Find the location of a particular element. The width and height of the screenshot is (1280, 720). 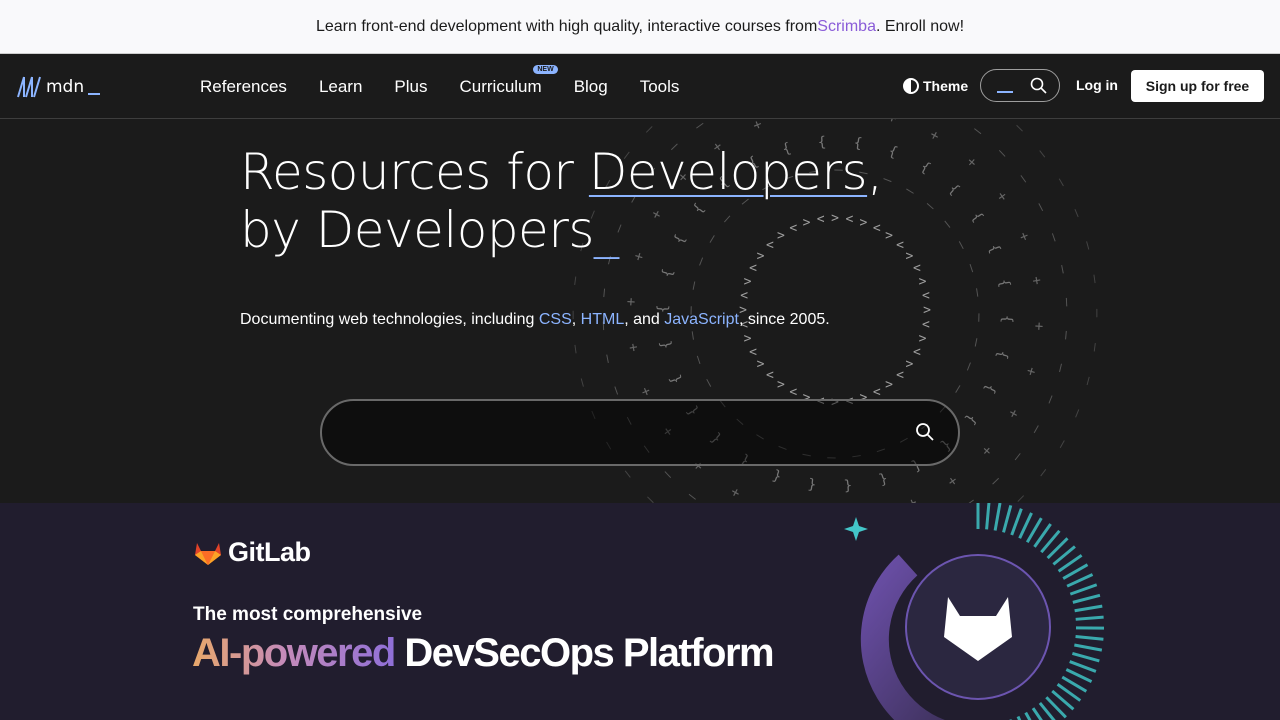

signup-button: Sign up for free is located at coordinates (1197, 86).